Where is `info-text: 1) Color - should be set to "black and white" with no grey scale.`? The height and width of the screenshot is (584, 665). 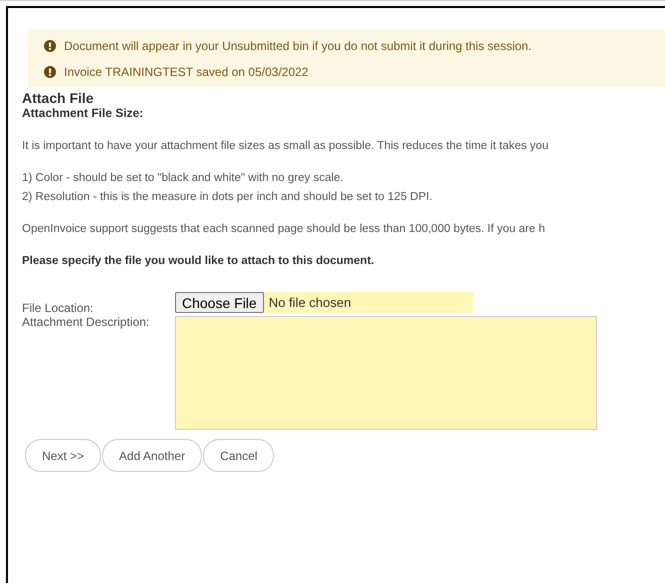
info-text: 1) Color - should be set to "black and white" with no grey scale. is located at coordinates (183, 178).